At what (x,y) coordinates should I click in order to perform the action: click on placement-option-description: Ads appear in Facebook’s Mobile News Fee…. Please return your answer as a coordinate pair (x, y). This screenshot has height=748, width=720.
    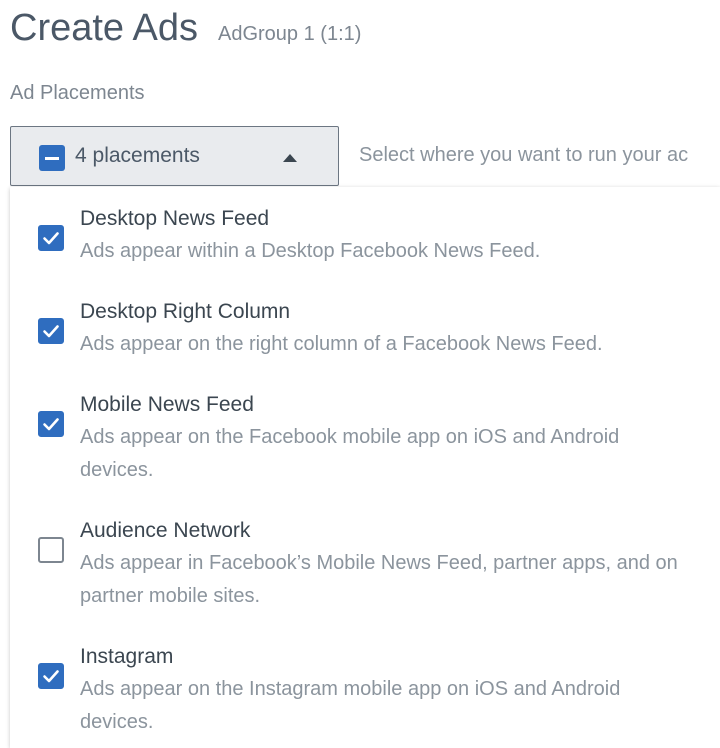
    Looking at the image, I should click on (379, 579).